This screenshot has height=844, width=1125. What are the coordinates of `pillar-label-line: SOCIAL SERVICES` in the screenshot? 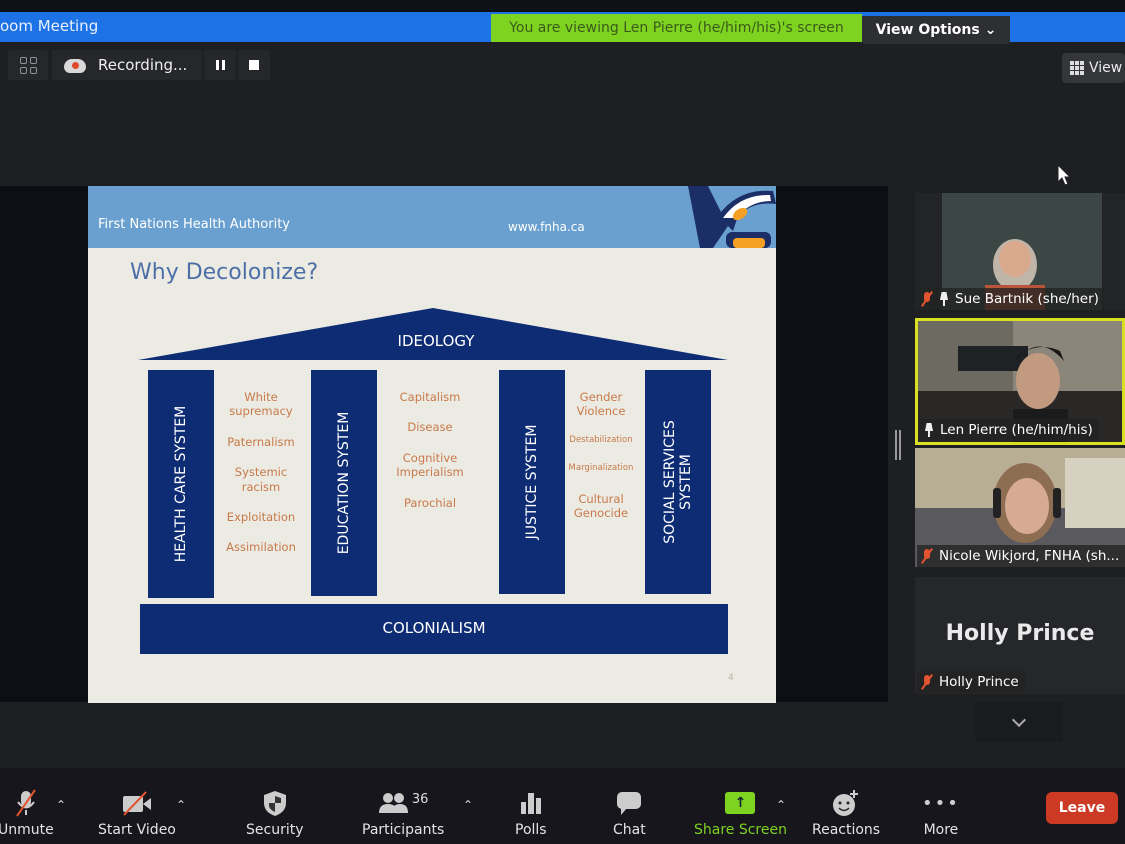 It's located at (669, 482).